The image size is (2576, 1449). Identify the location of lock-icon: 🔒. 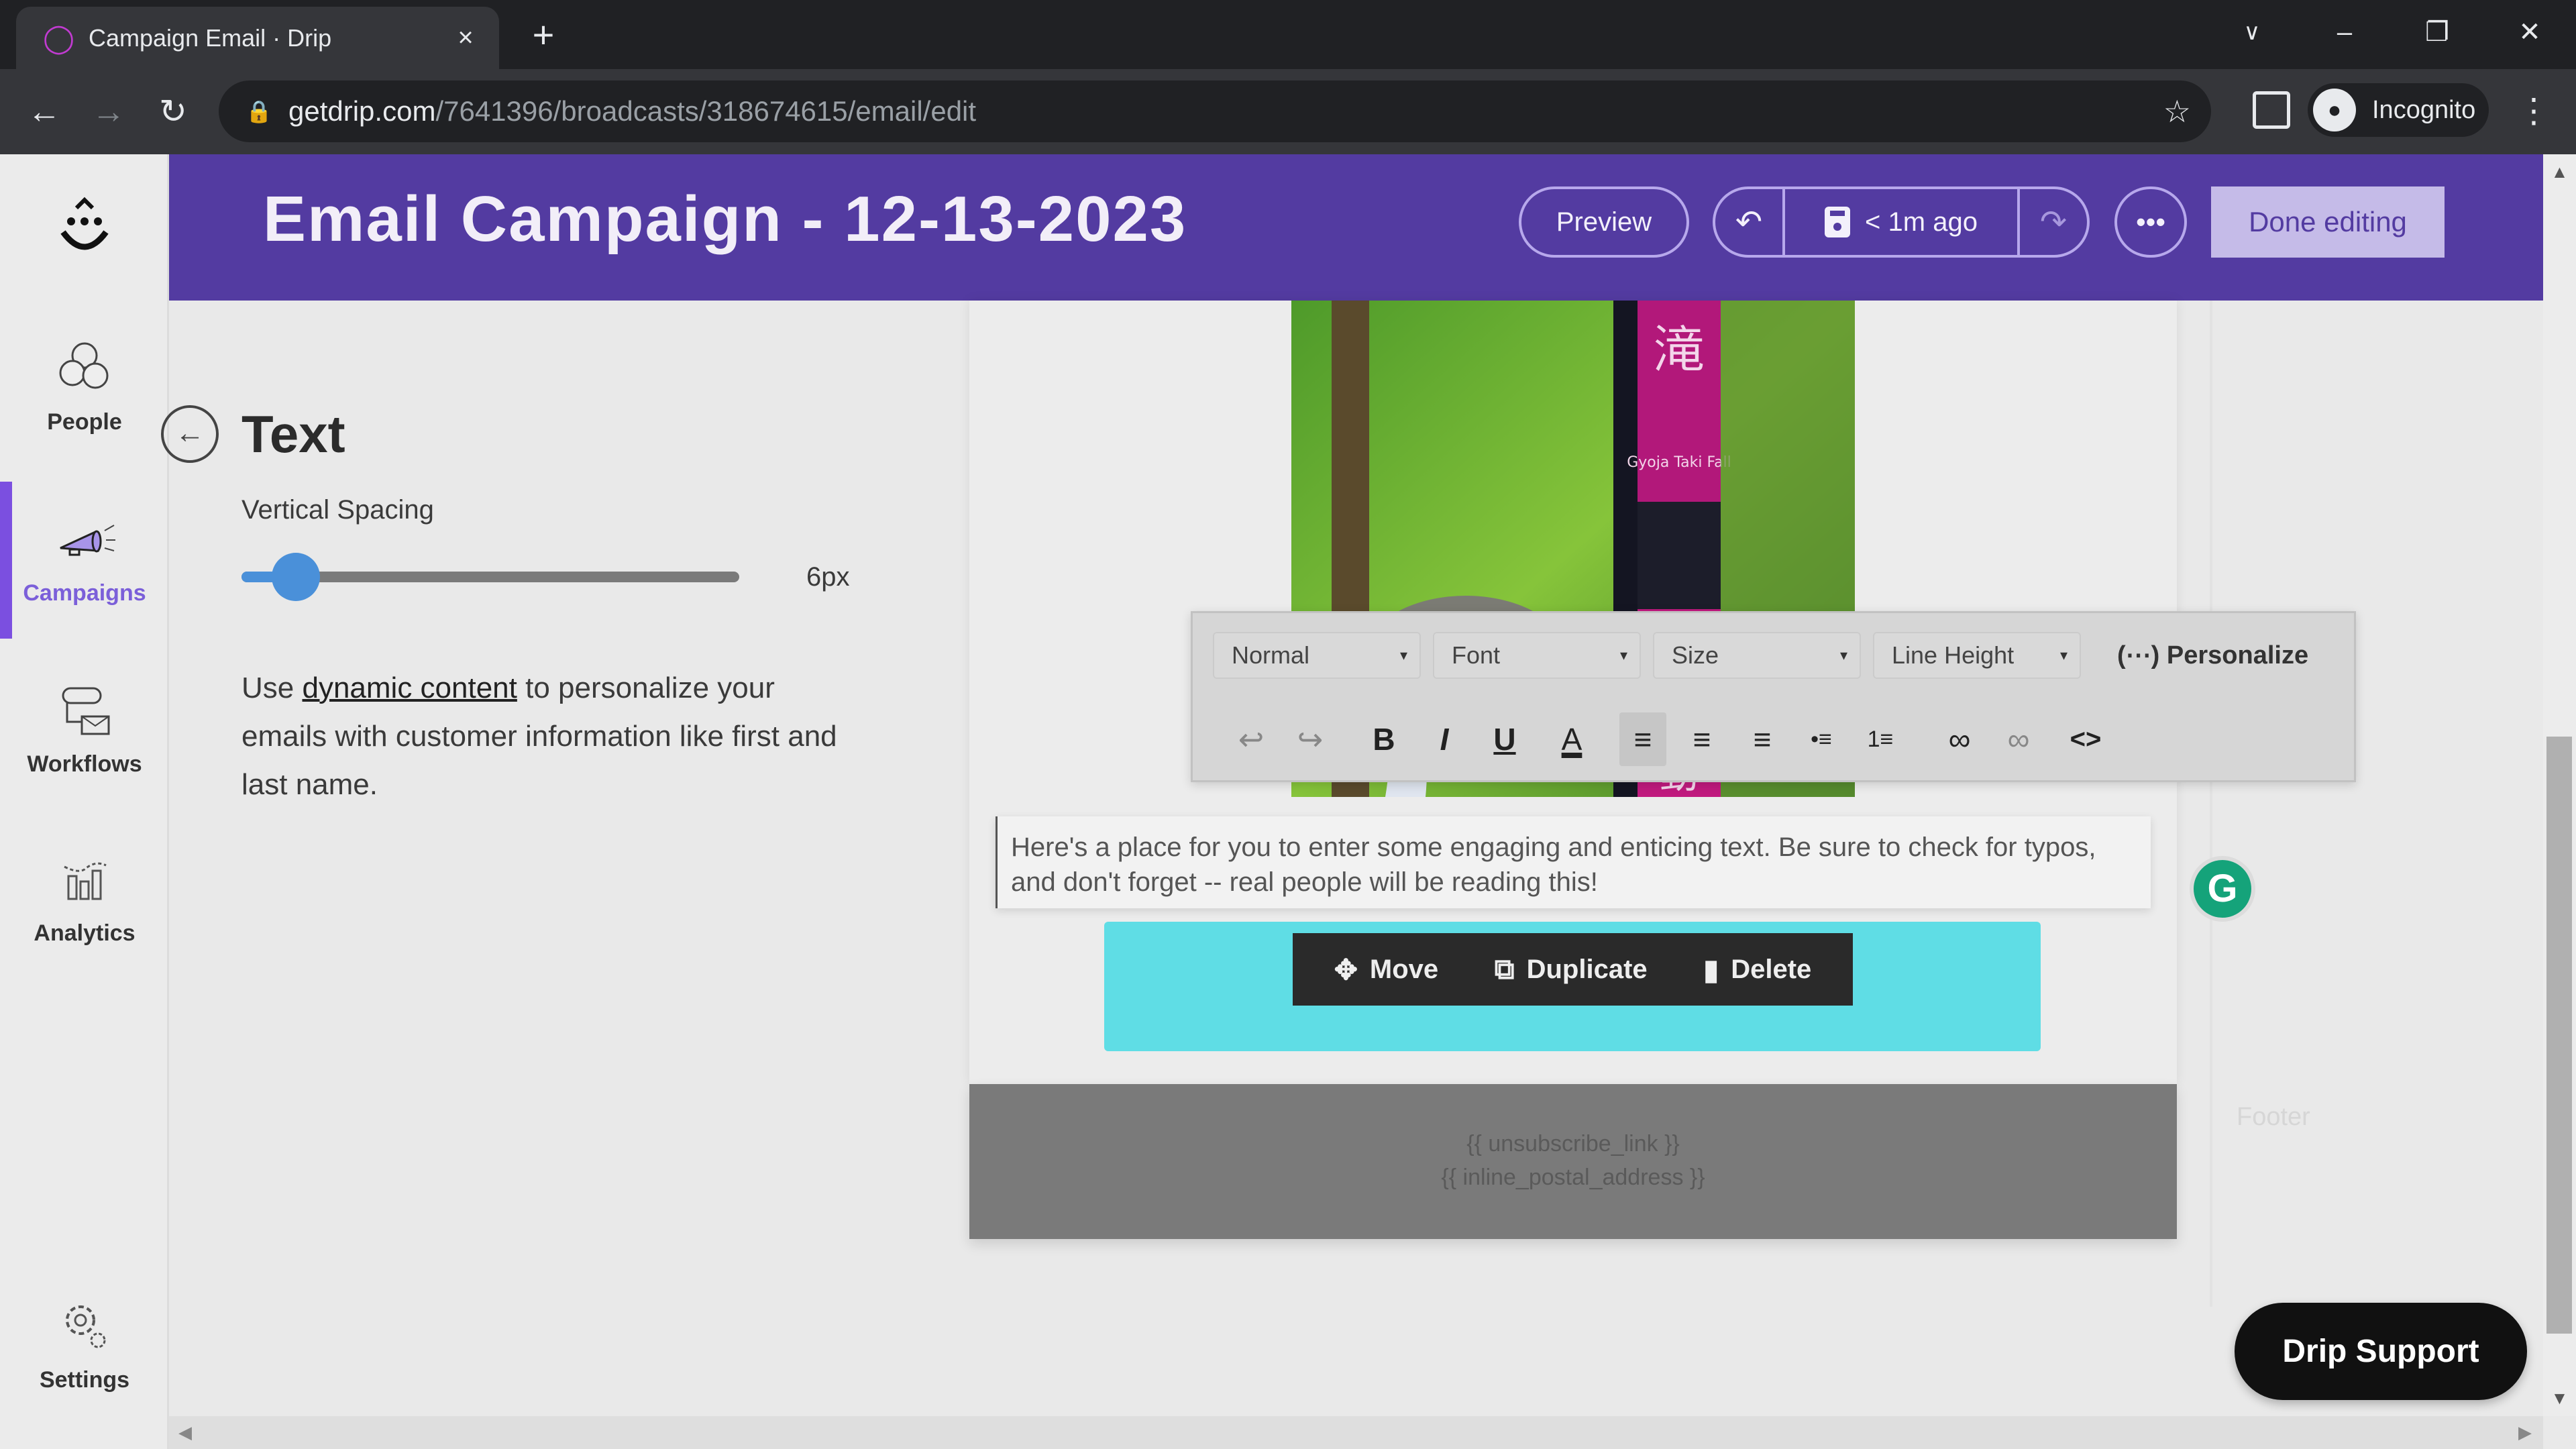
(259, 111).